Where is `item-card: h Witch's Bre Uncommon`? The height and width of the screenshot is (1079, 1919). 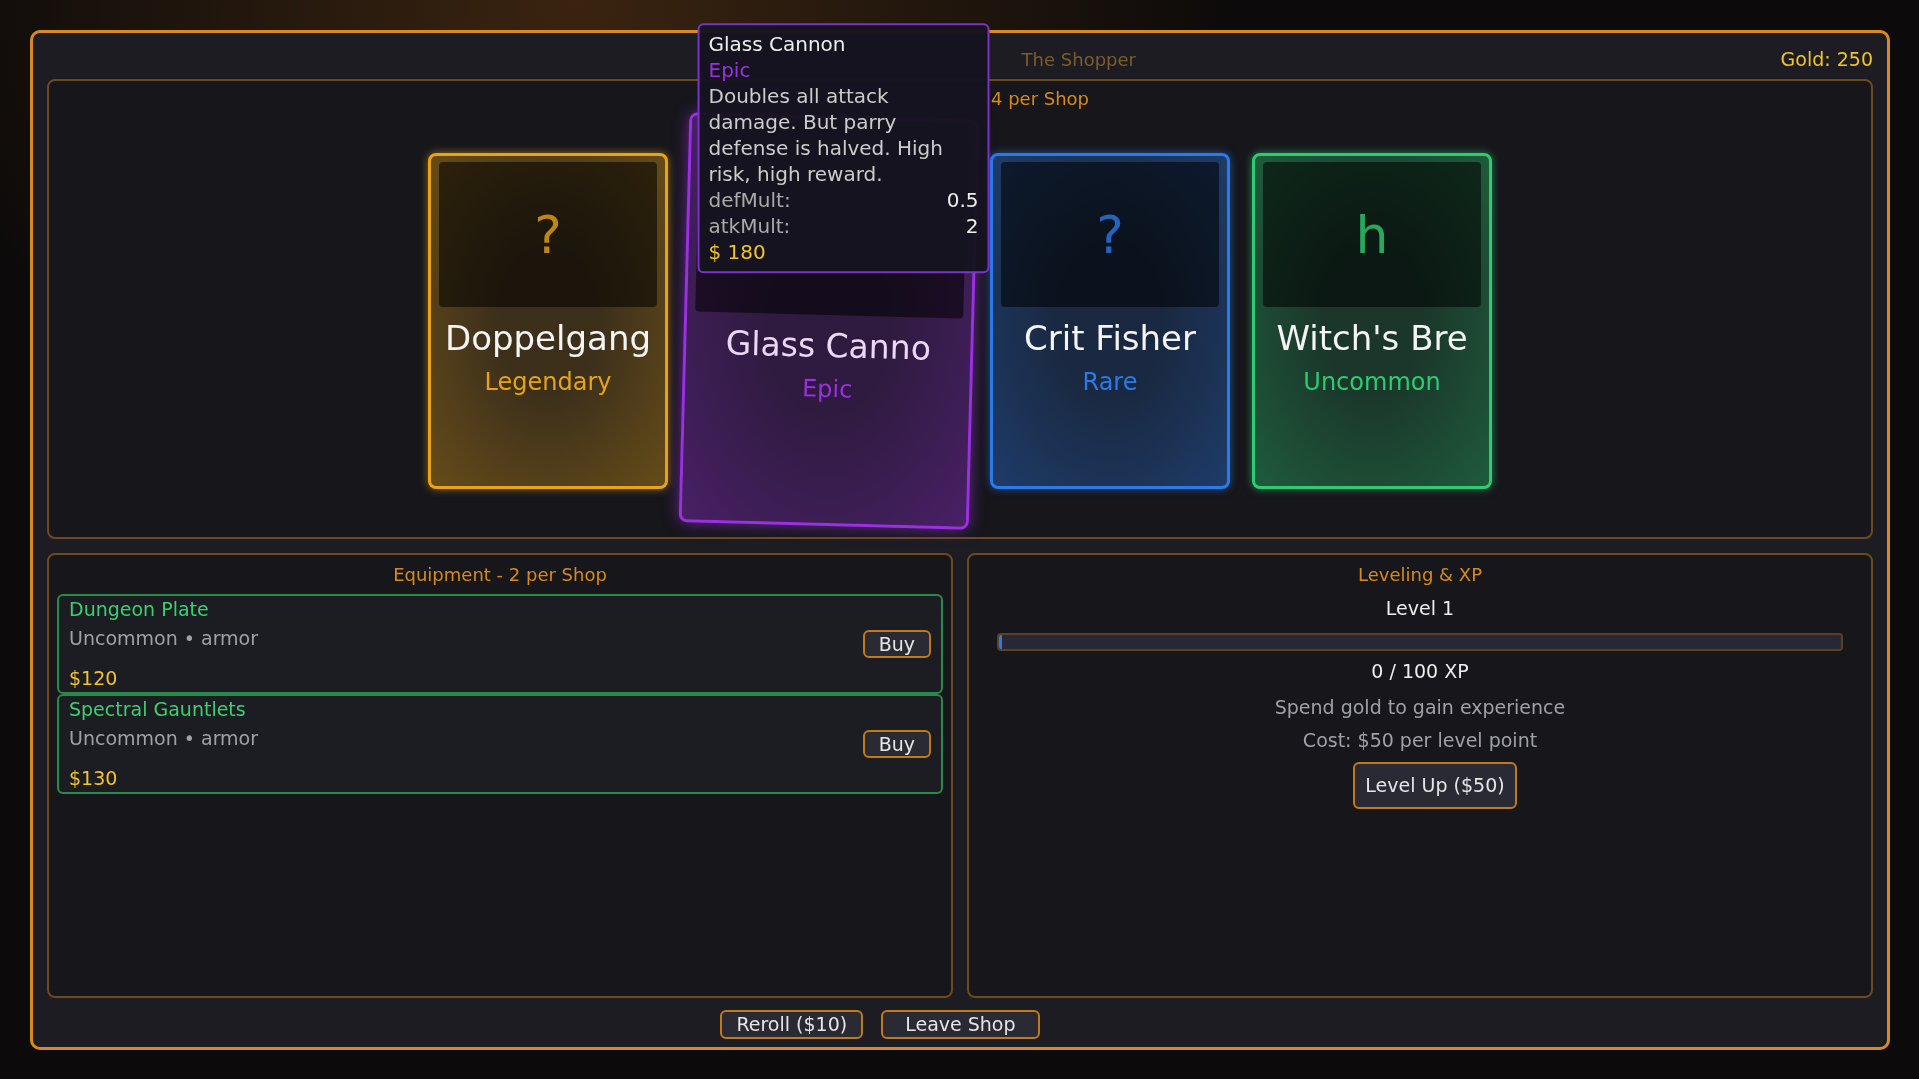 item-card: h Witch's Bre Uncommon is located at coordinates (1372, 321).